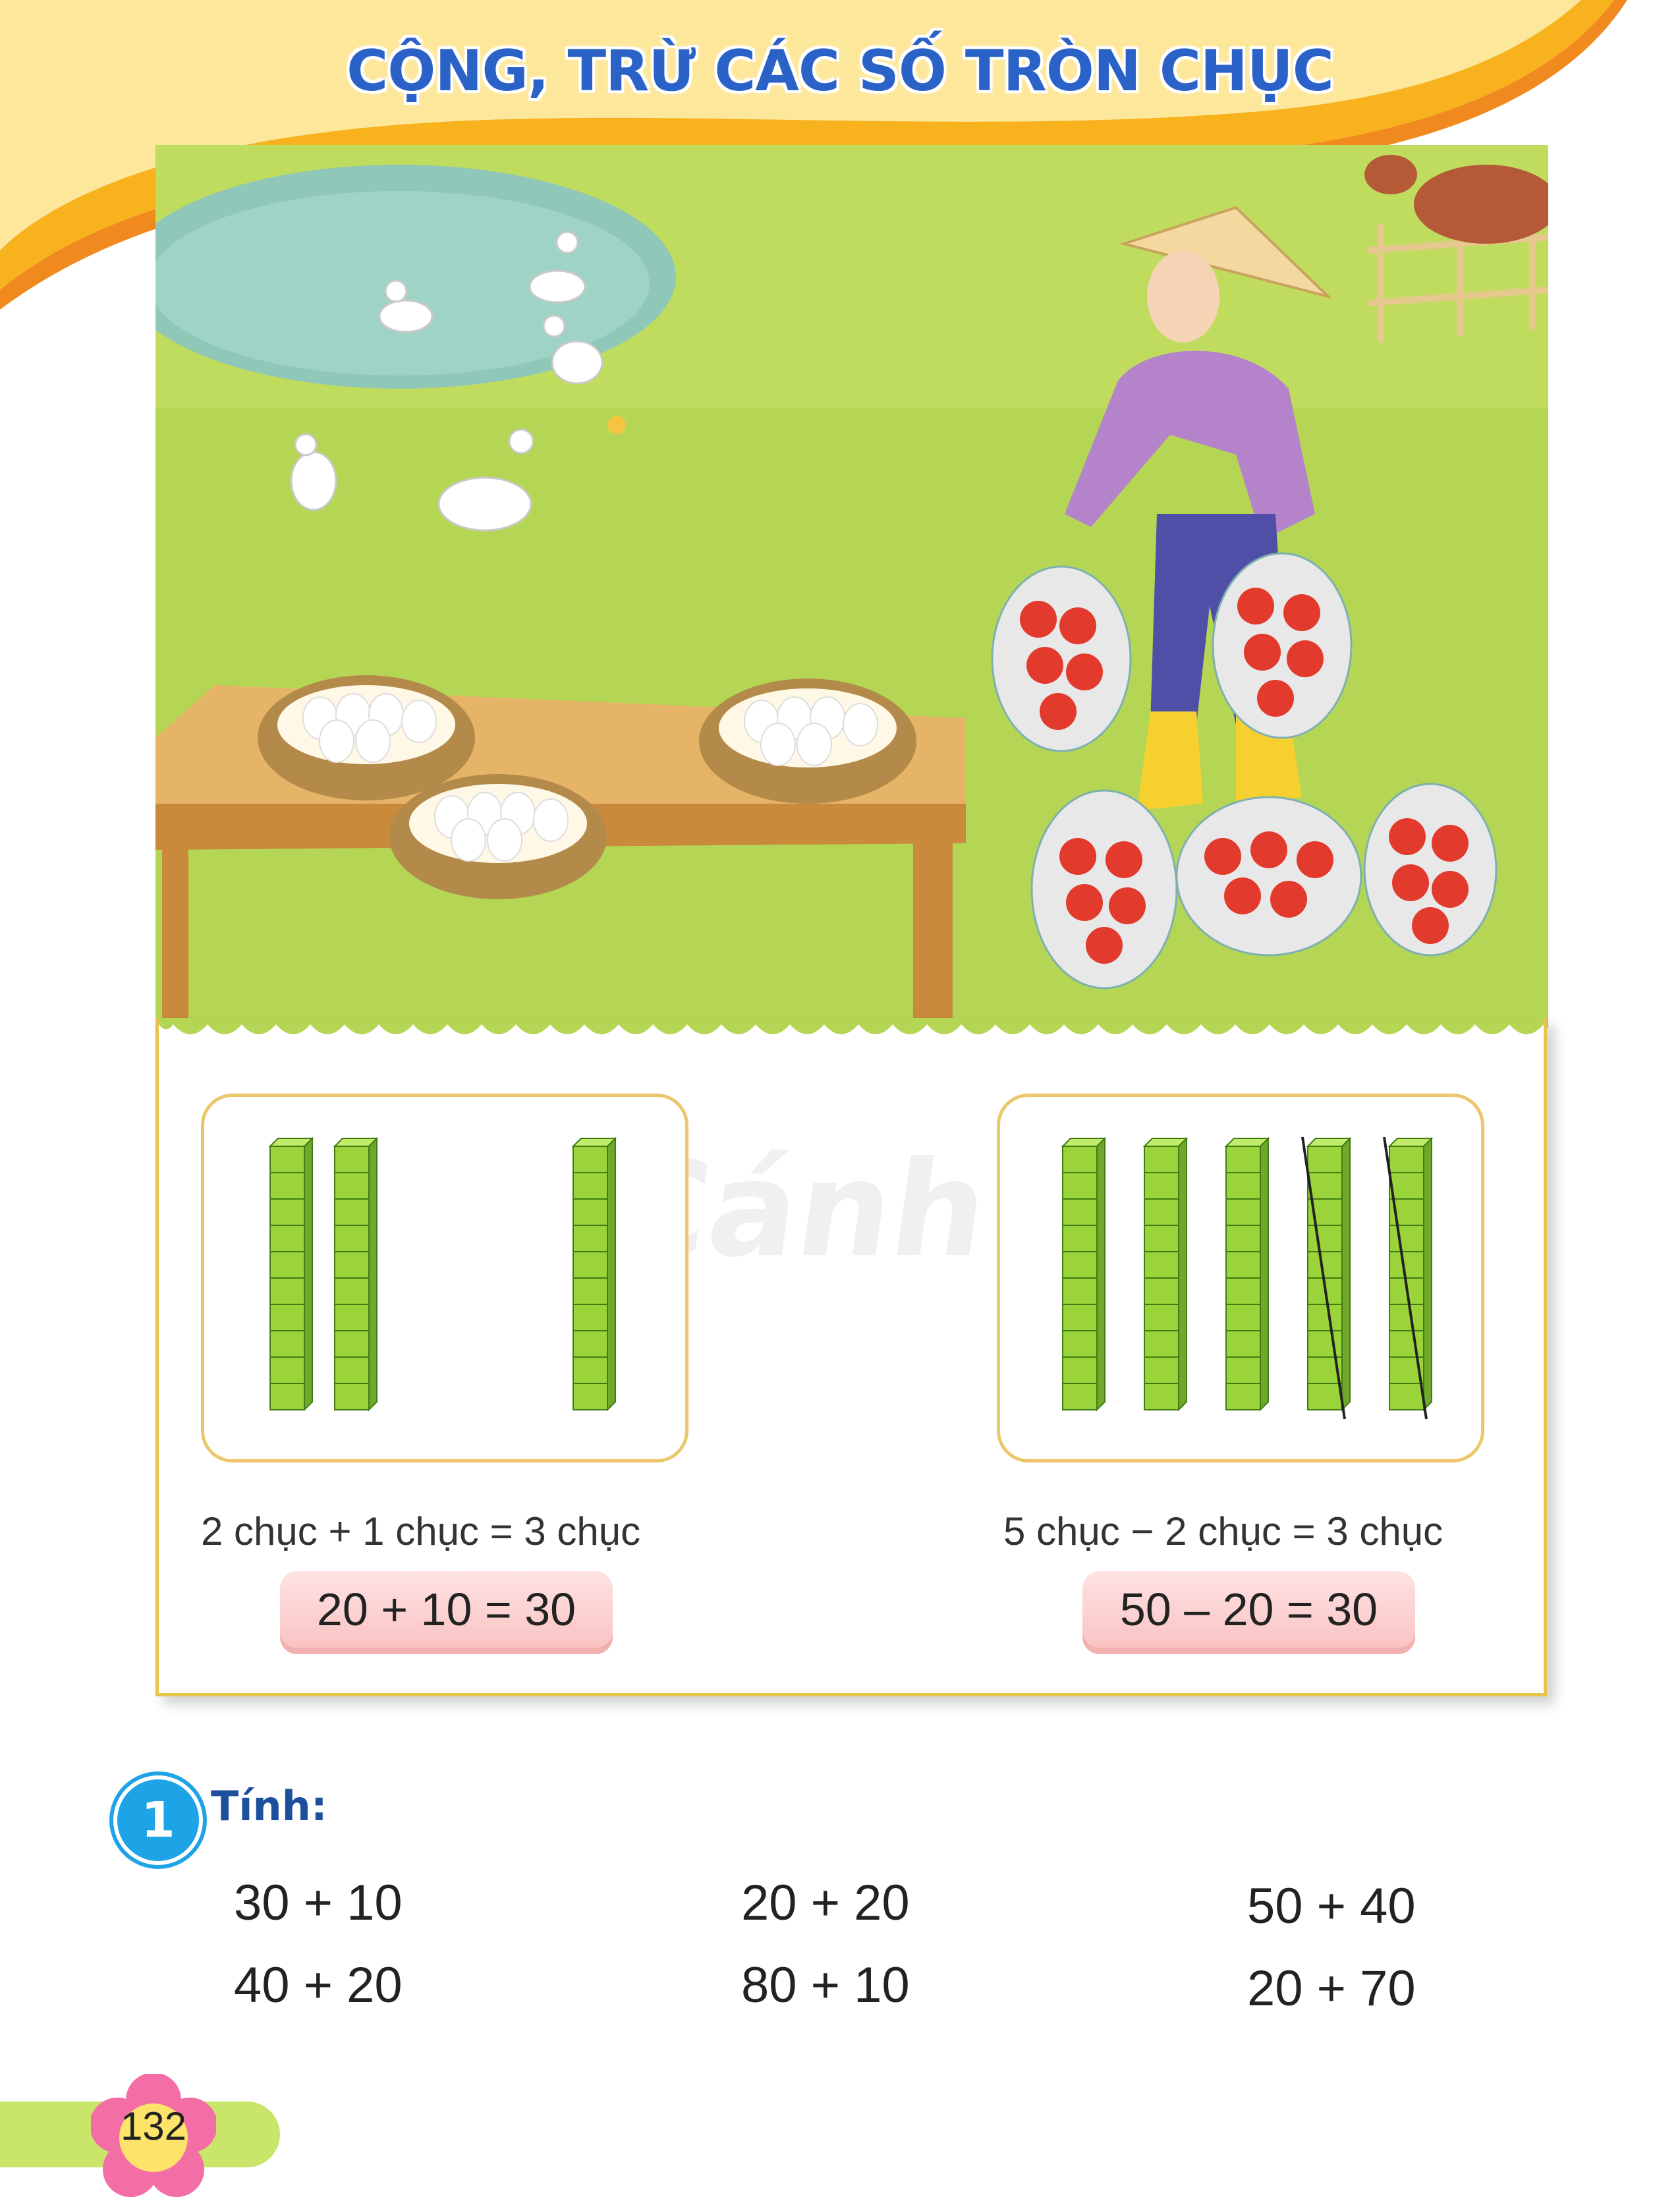 This screenshot has height=2199, width=1680. Describe the element at coordinates (840, 71) in the screenshot. I see `page-title: CỘNG, TRỪ CÁC SỐ TRÒN CHỤC` at that location.